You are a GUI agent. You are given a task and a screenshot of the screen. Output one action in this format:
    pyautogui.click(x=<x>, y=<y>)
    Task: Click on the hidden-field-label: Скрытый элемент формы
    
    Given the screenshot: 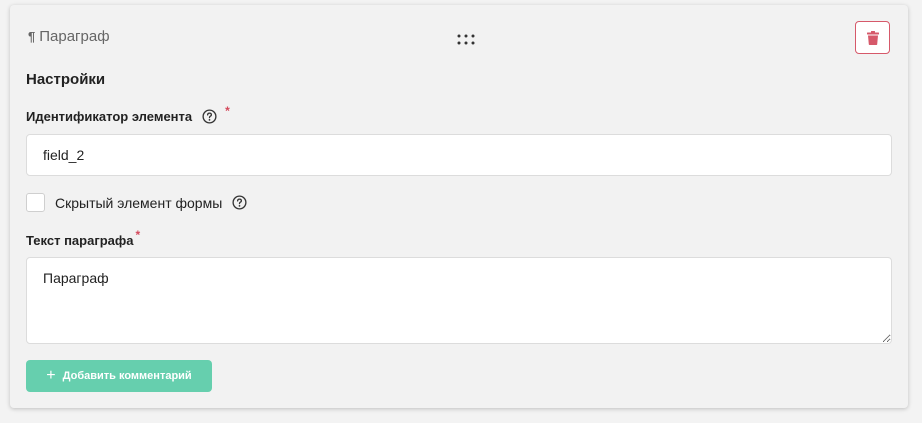 What is the action you would take?
    pyautogui.click(x=139, y=202)
    